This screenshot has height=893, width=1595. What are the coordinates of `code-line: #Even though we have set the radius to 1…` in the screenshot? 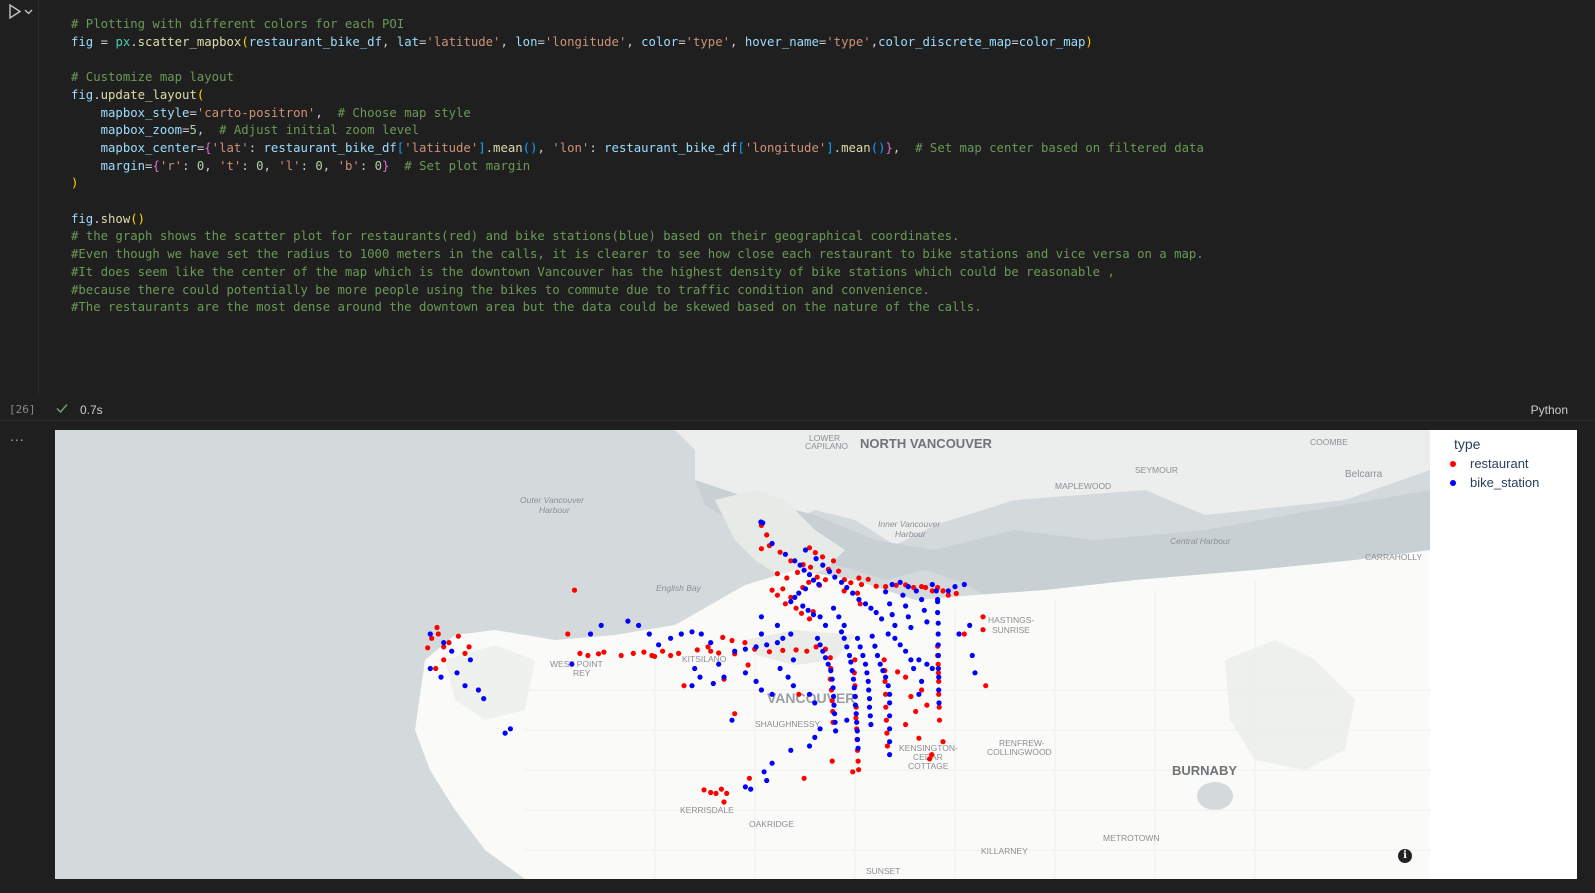 It's located at (637, 255).